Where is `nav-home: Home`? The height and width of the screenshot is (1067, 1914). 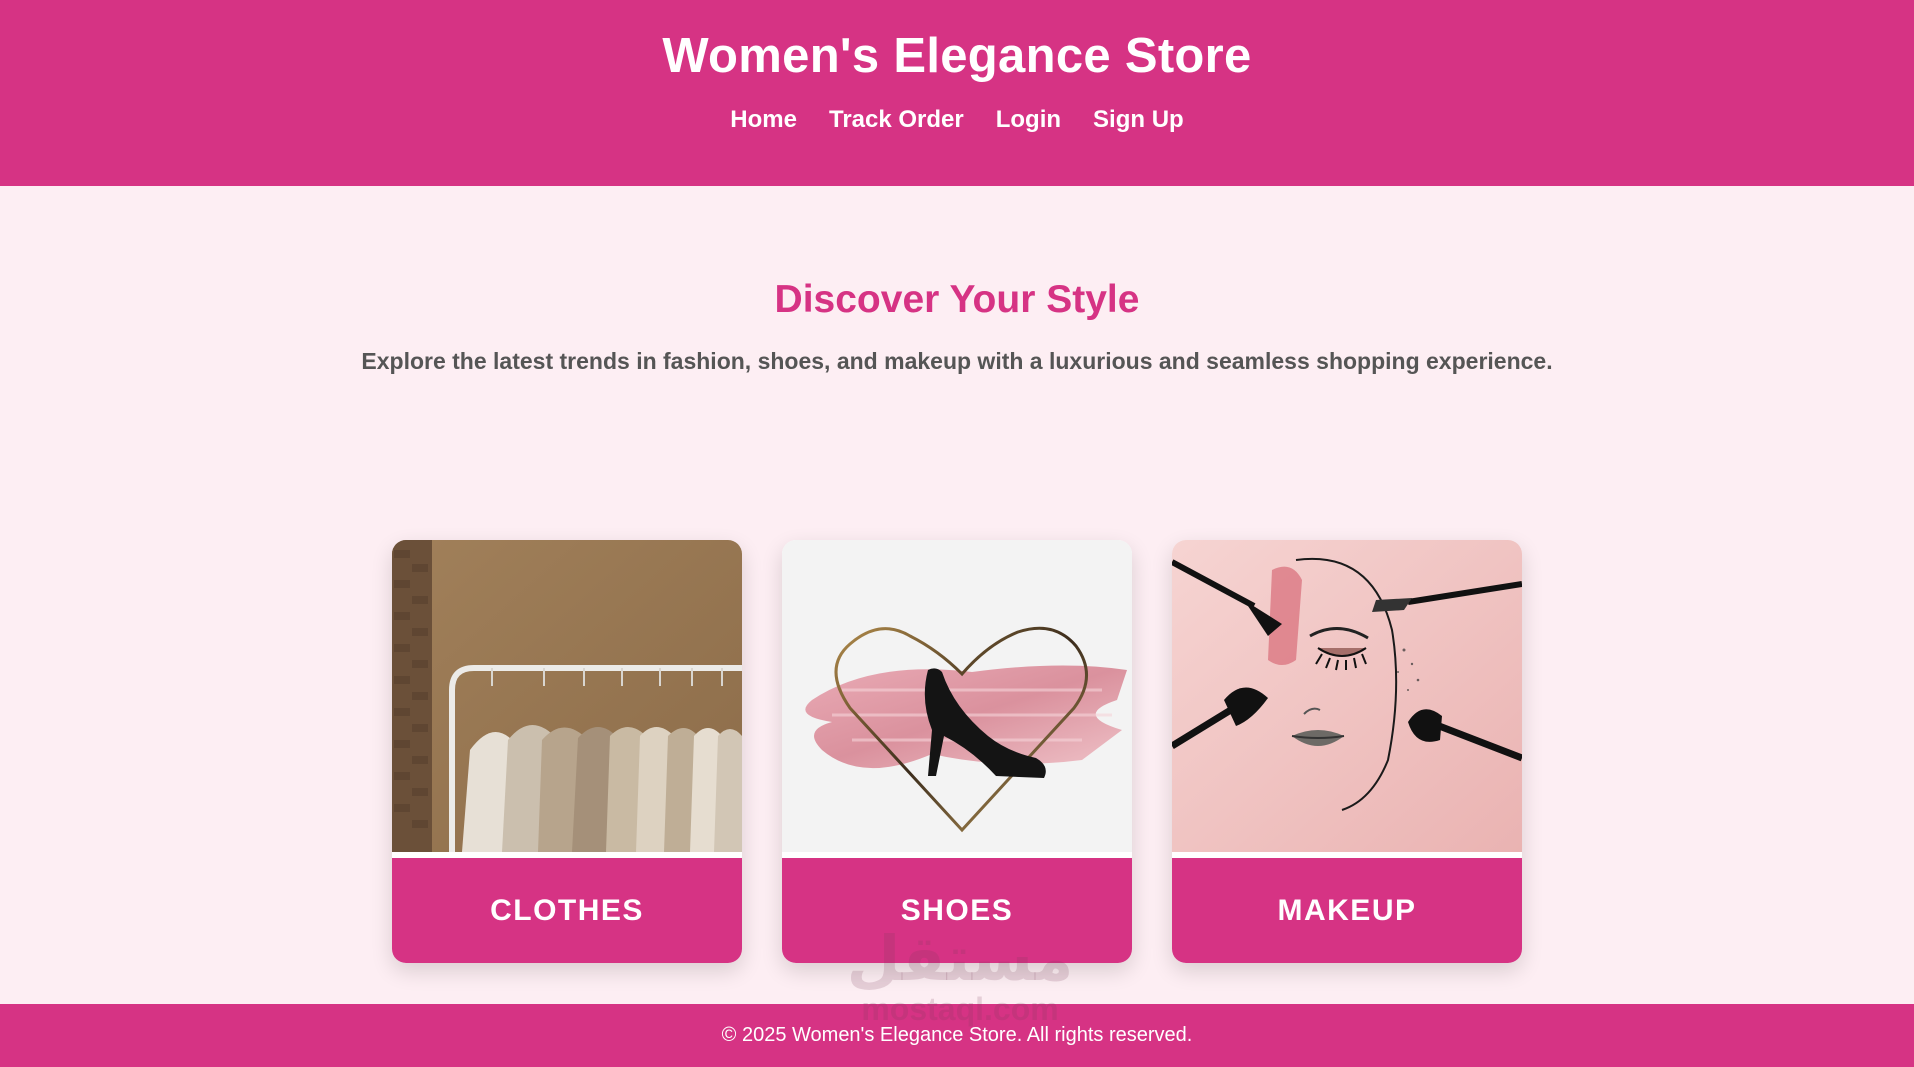
nav-home: Home is located at coordinates (763, 120).